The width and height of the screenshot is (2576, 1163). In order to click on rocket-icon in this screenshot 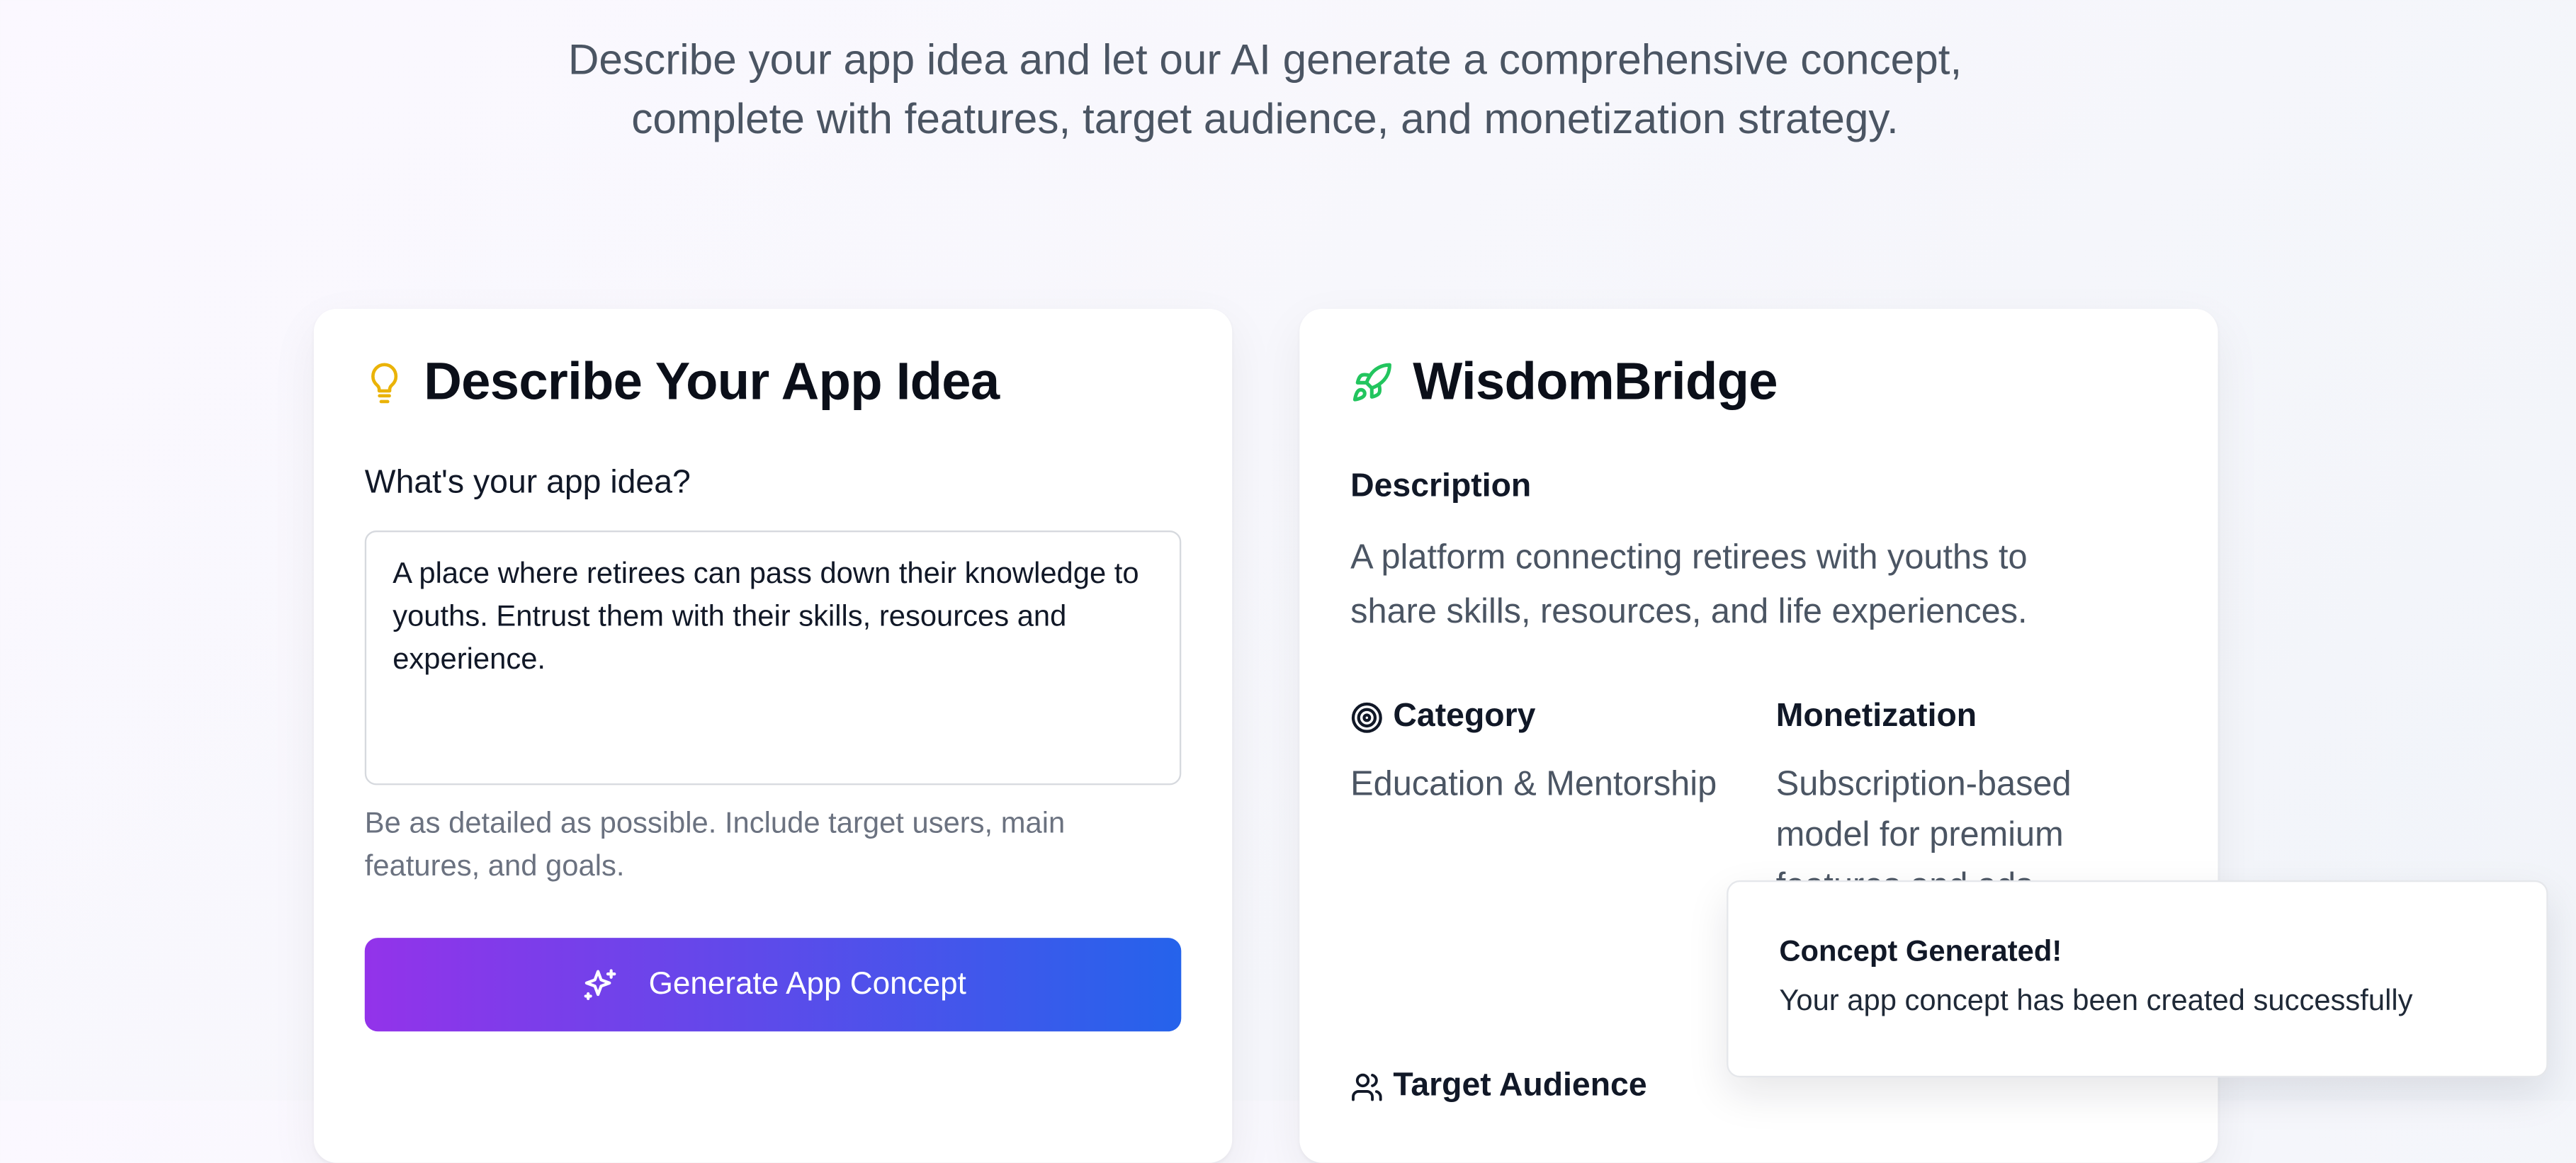, I will do `click(1371, 382)`.